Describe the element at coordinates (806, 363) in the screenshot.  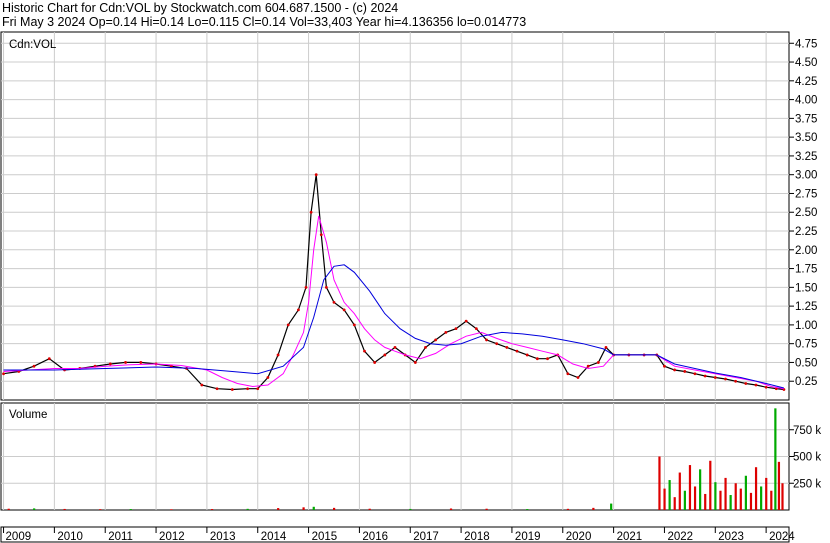
I see `y-tick-label: 0.50` at that location.